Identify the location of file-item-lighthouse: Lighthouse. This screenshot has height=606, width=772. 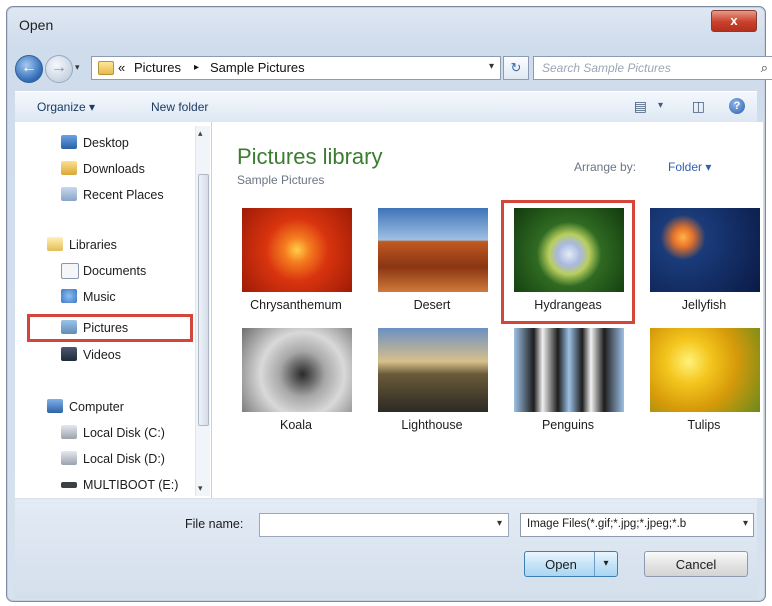
(432, 386).